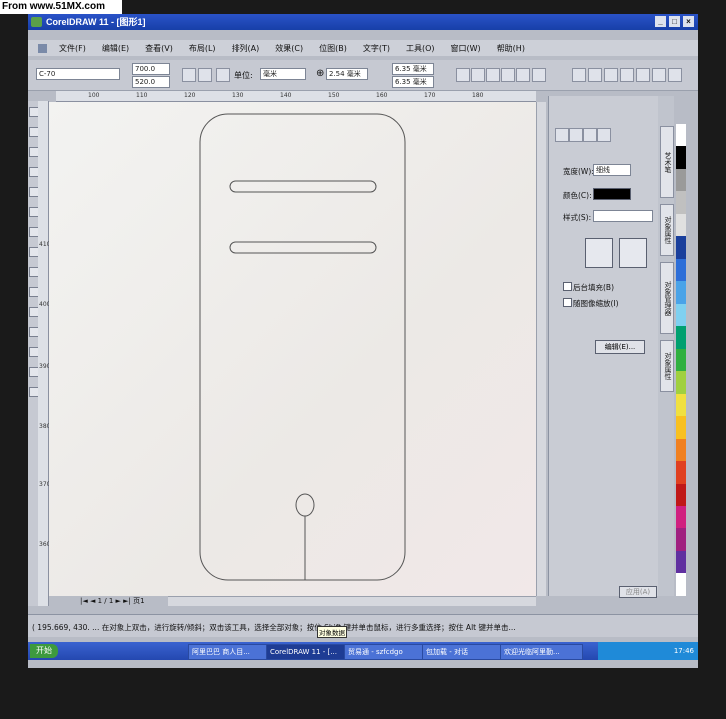 The height and width of the screenshot is (719, 726). Describe the element at coordinates (493, 75) in the screenshot. I see `snap-objects-button` at that location.